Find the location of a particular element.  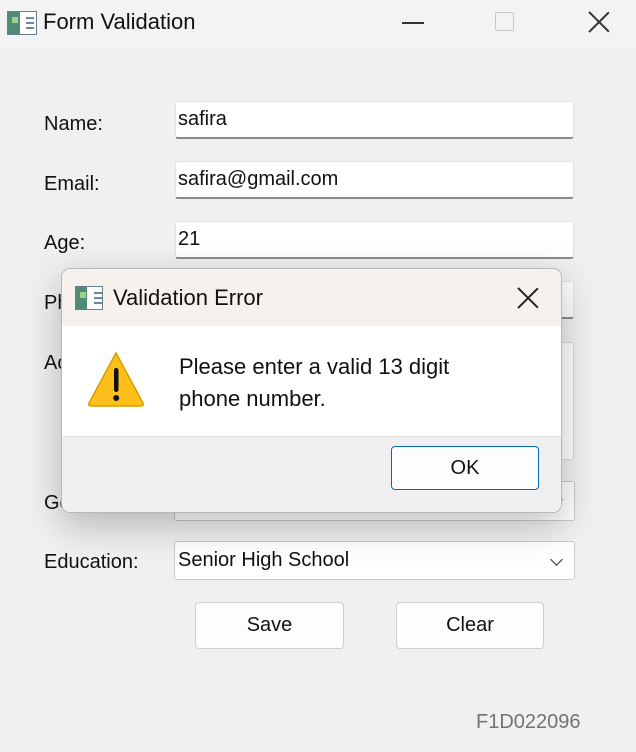

dialog-footer: OK is located at coordinates (311, 474).